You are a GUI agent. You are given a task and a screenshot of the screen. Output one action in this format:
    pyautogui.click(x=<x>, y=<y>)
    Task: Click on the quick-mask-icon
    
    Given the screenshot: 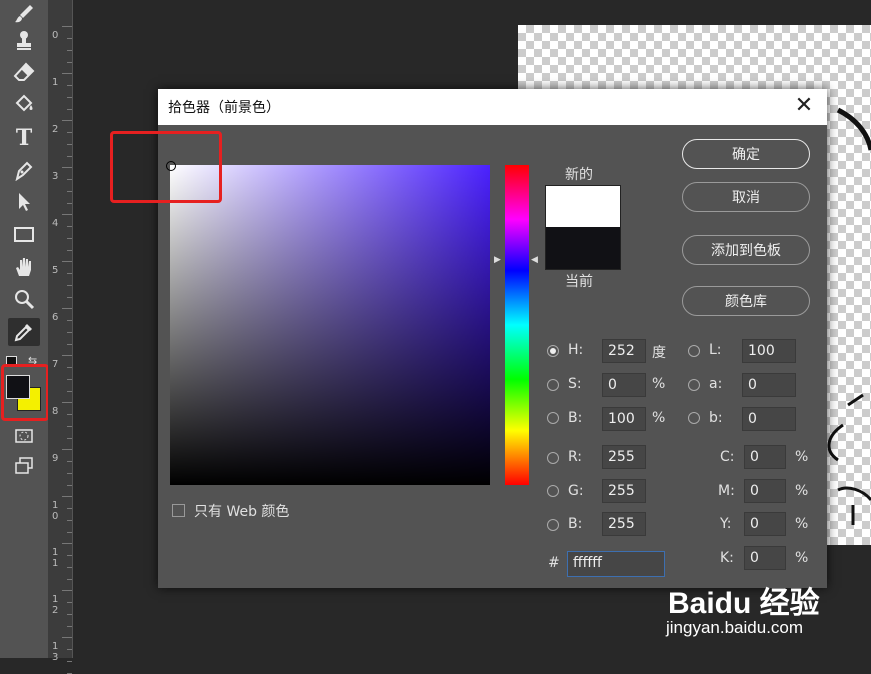 What is the action you would take?
    pyautogui.click(x=24, y=436)
    